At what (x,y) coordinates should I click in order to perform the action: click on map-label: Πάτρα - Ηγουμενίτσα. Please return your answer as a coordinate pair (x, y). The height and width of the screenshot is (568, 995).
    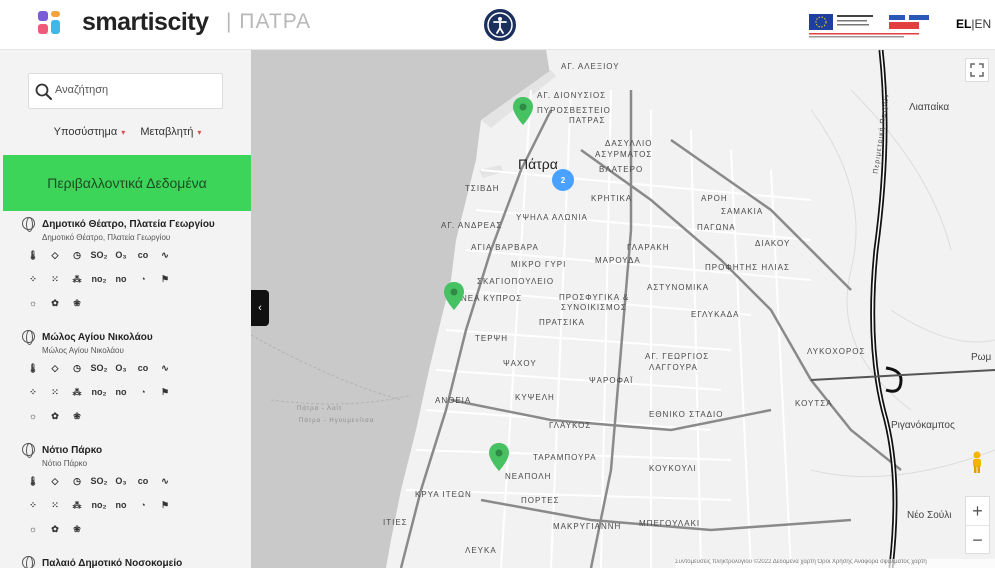
    Looking at the image, I should click on (337, 421).